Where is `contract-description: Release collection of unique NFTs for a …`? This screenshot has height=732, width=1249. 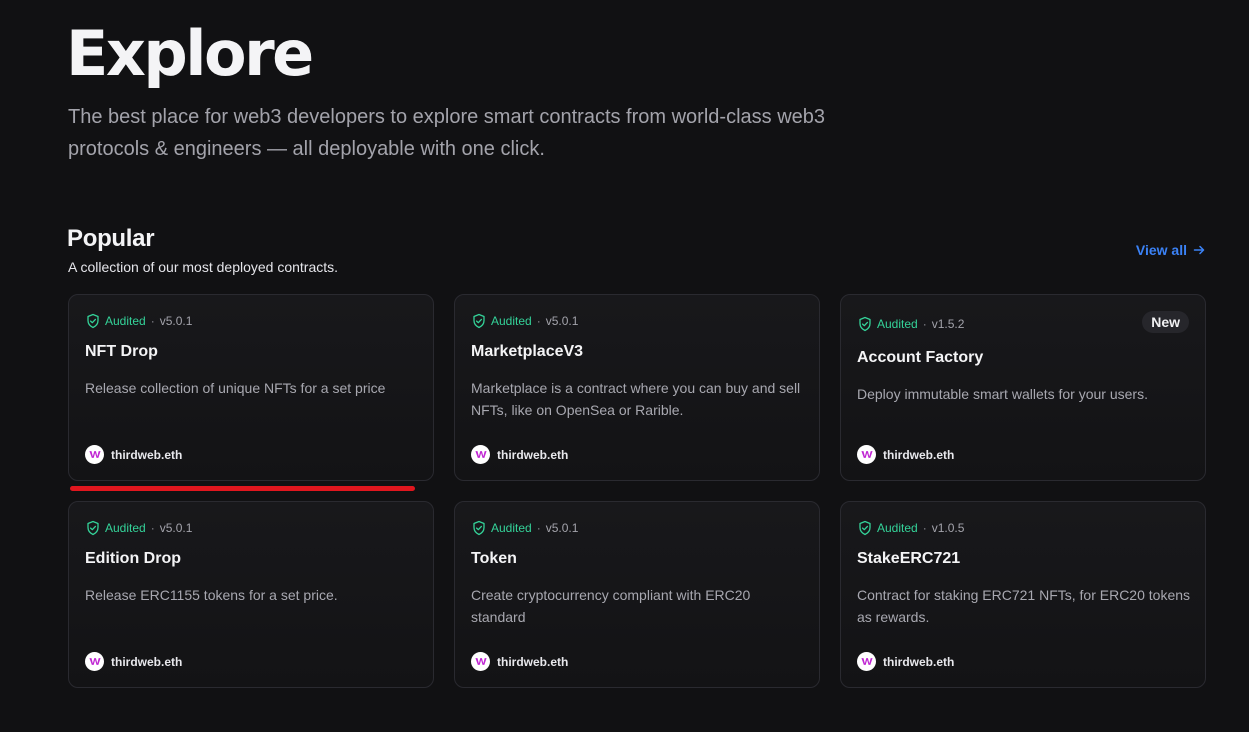
contract-description: Release collection of unique NFTs for a … is located at coordinates (235, 388).